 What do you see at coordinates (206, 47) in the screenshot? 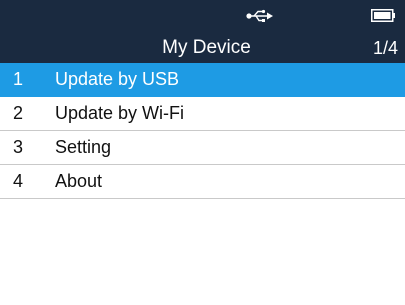
I see `page-title: My Device` at bounding box center [206, 47].